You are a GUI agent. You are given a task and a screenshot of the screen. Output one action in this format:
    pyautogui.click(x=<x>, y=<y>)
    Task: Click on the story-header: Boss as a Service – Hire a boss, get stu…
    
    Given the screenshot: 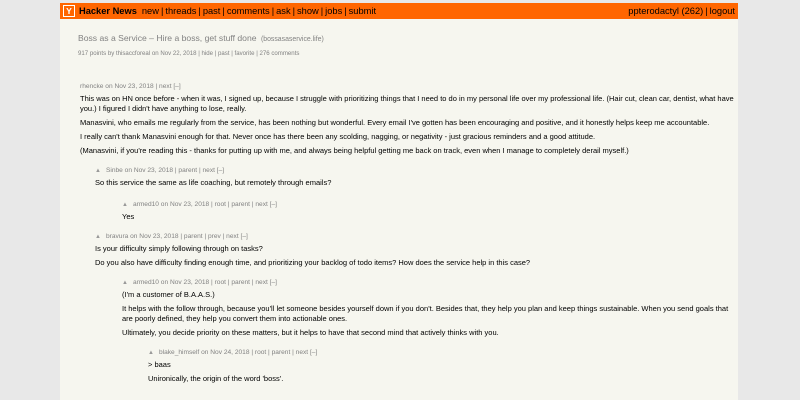 What is the action you would take?
    pyautogui.click(x=399, y=38)
    